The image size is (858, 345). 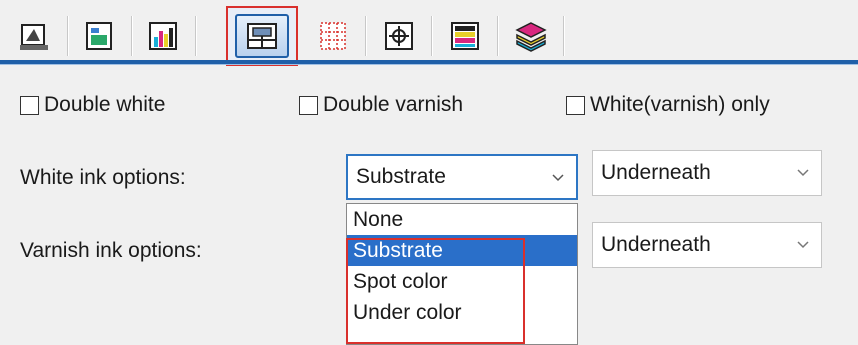 What do you see at coordinates (680, 104) in the screenshot?
I see `white-varnish-only-label: White(varnish) only` at bounding box center [680, 104].